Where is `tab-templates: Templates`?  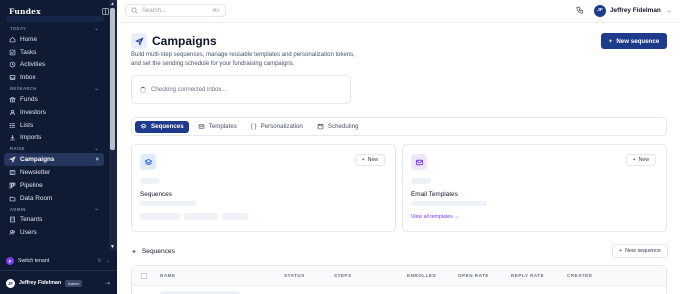
tab-templates: Templates is located at coordinates (217, 127).